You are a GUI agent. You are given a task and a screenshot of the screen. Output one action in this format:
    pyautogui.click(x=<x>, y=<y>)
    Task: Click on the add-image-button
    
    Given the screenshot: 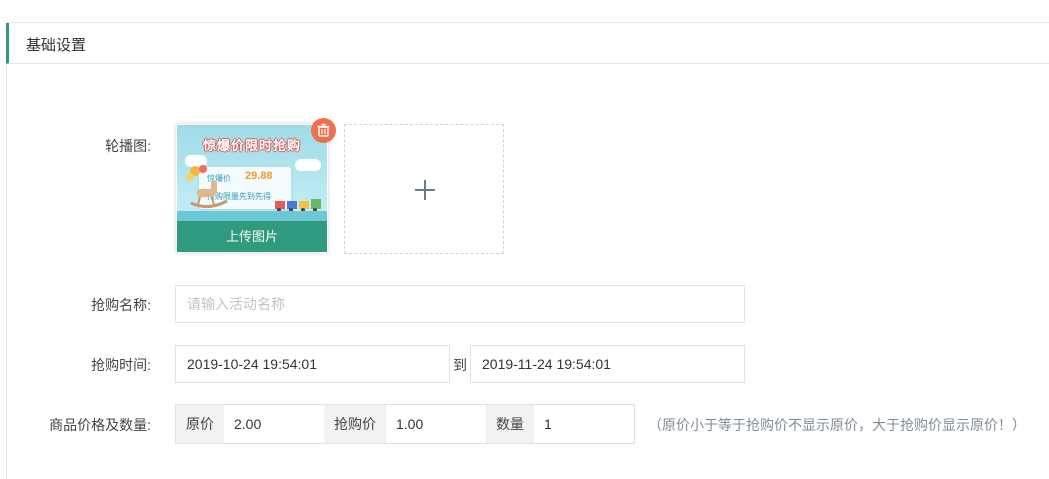 What is the action you would take?
    pyautogui.click(x=424, y=189)
    